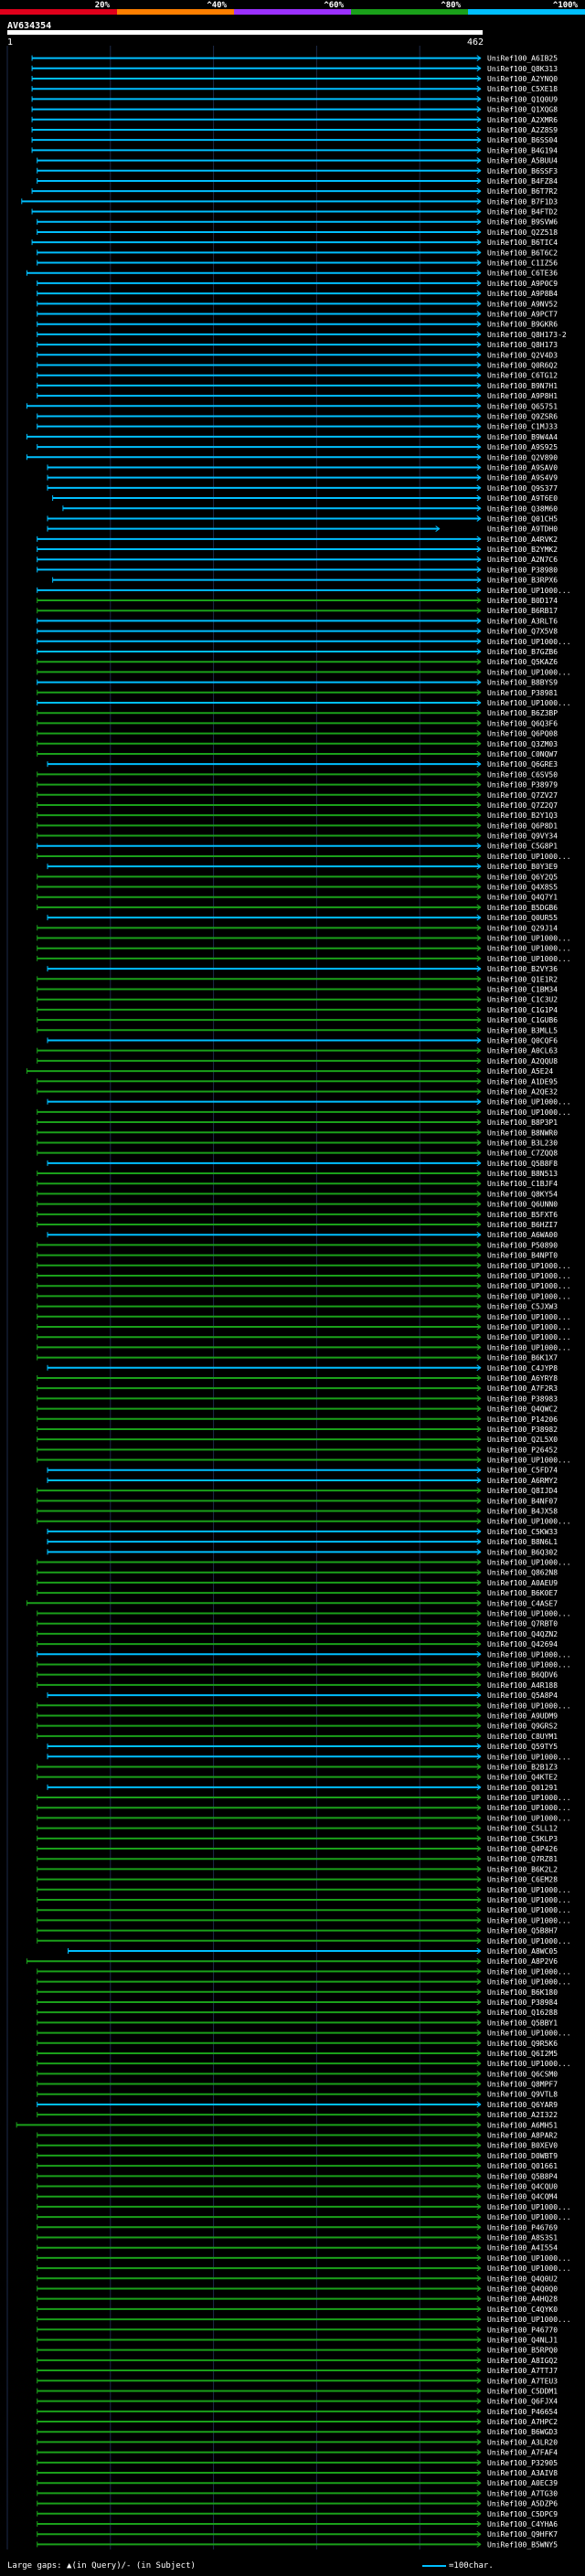 Image resolution: width=585 pixels, height=2576 pixels. What do you see at coordinates (302, 867) in the screenshot?
I see `hit-row: UniRef100_B0Y3E9` at bounding box center [302, 867].